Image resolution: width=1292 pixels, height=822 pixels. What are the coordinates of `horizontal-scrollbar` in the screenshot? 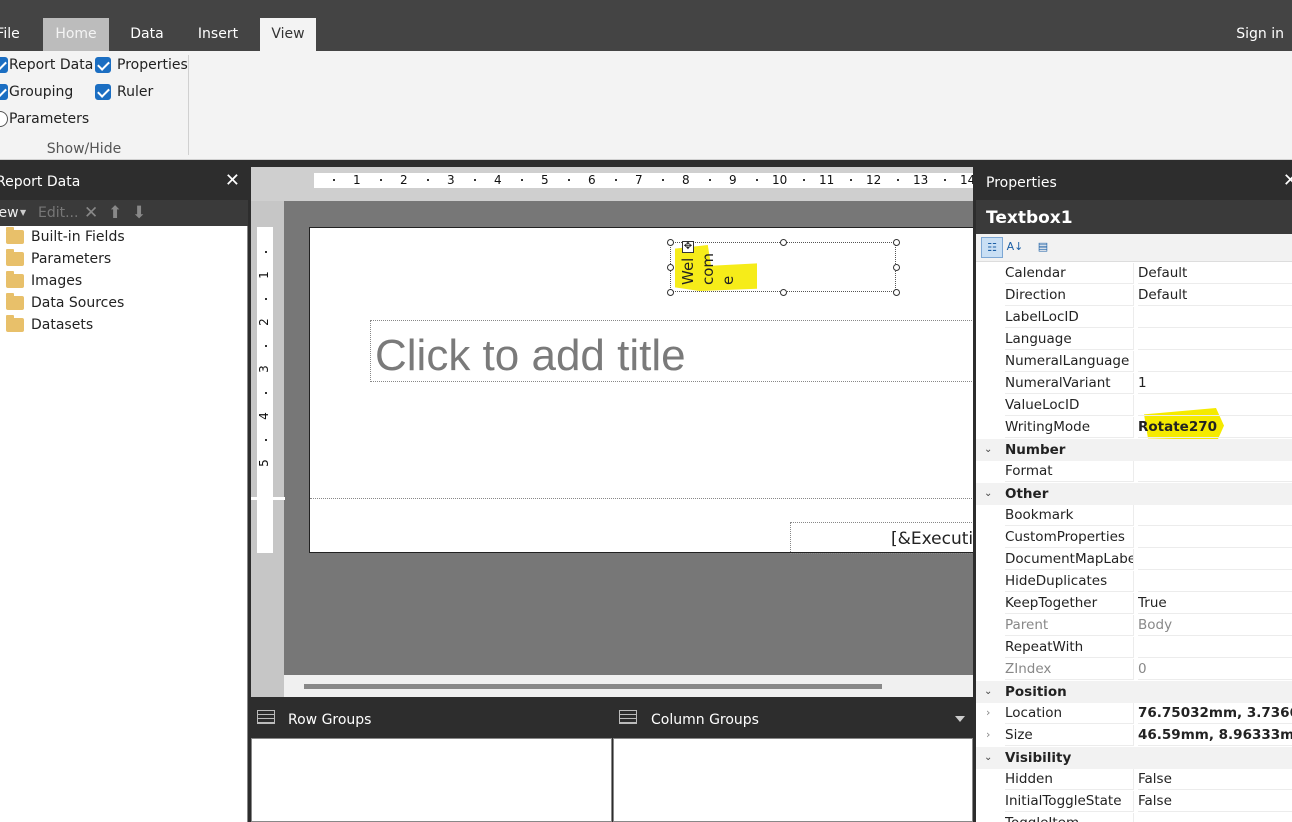 It's located at (628, 686).